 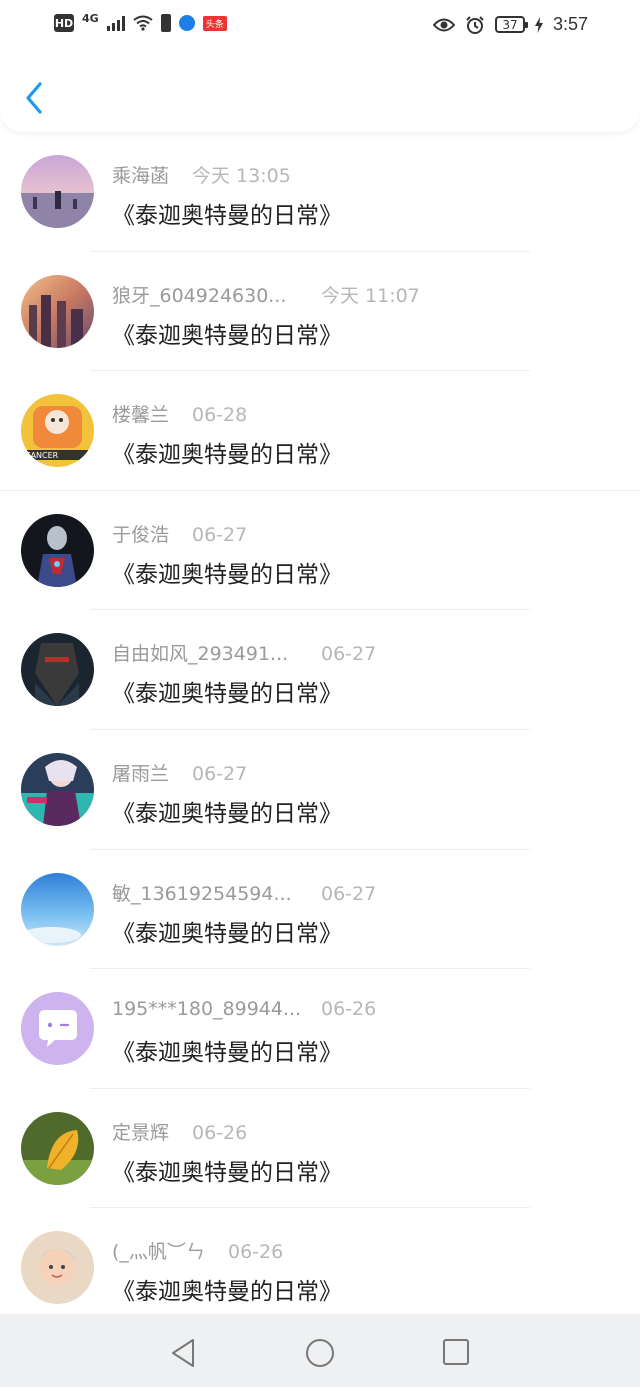 I want to click on nav-recent-button, so click(x=456, y=1354).